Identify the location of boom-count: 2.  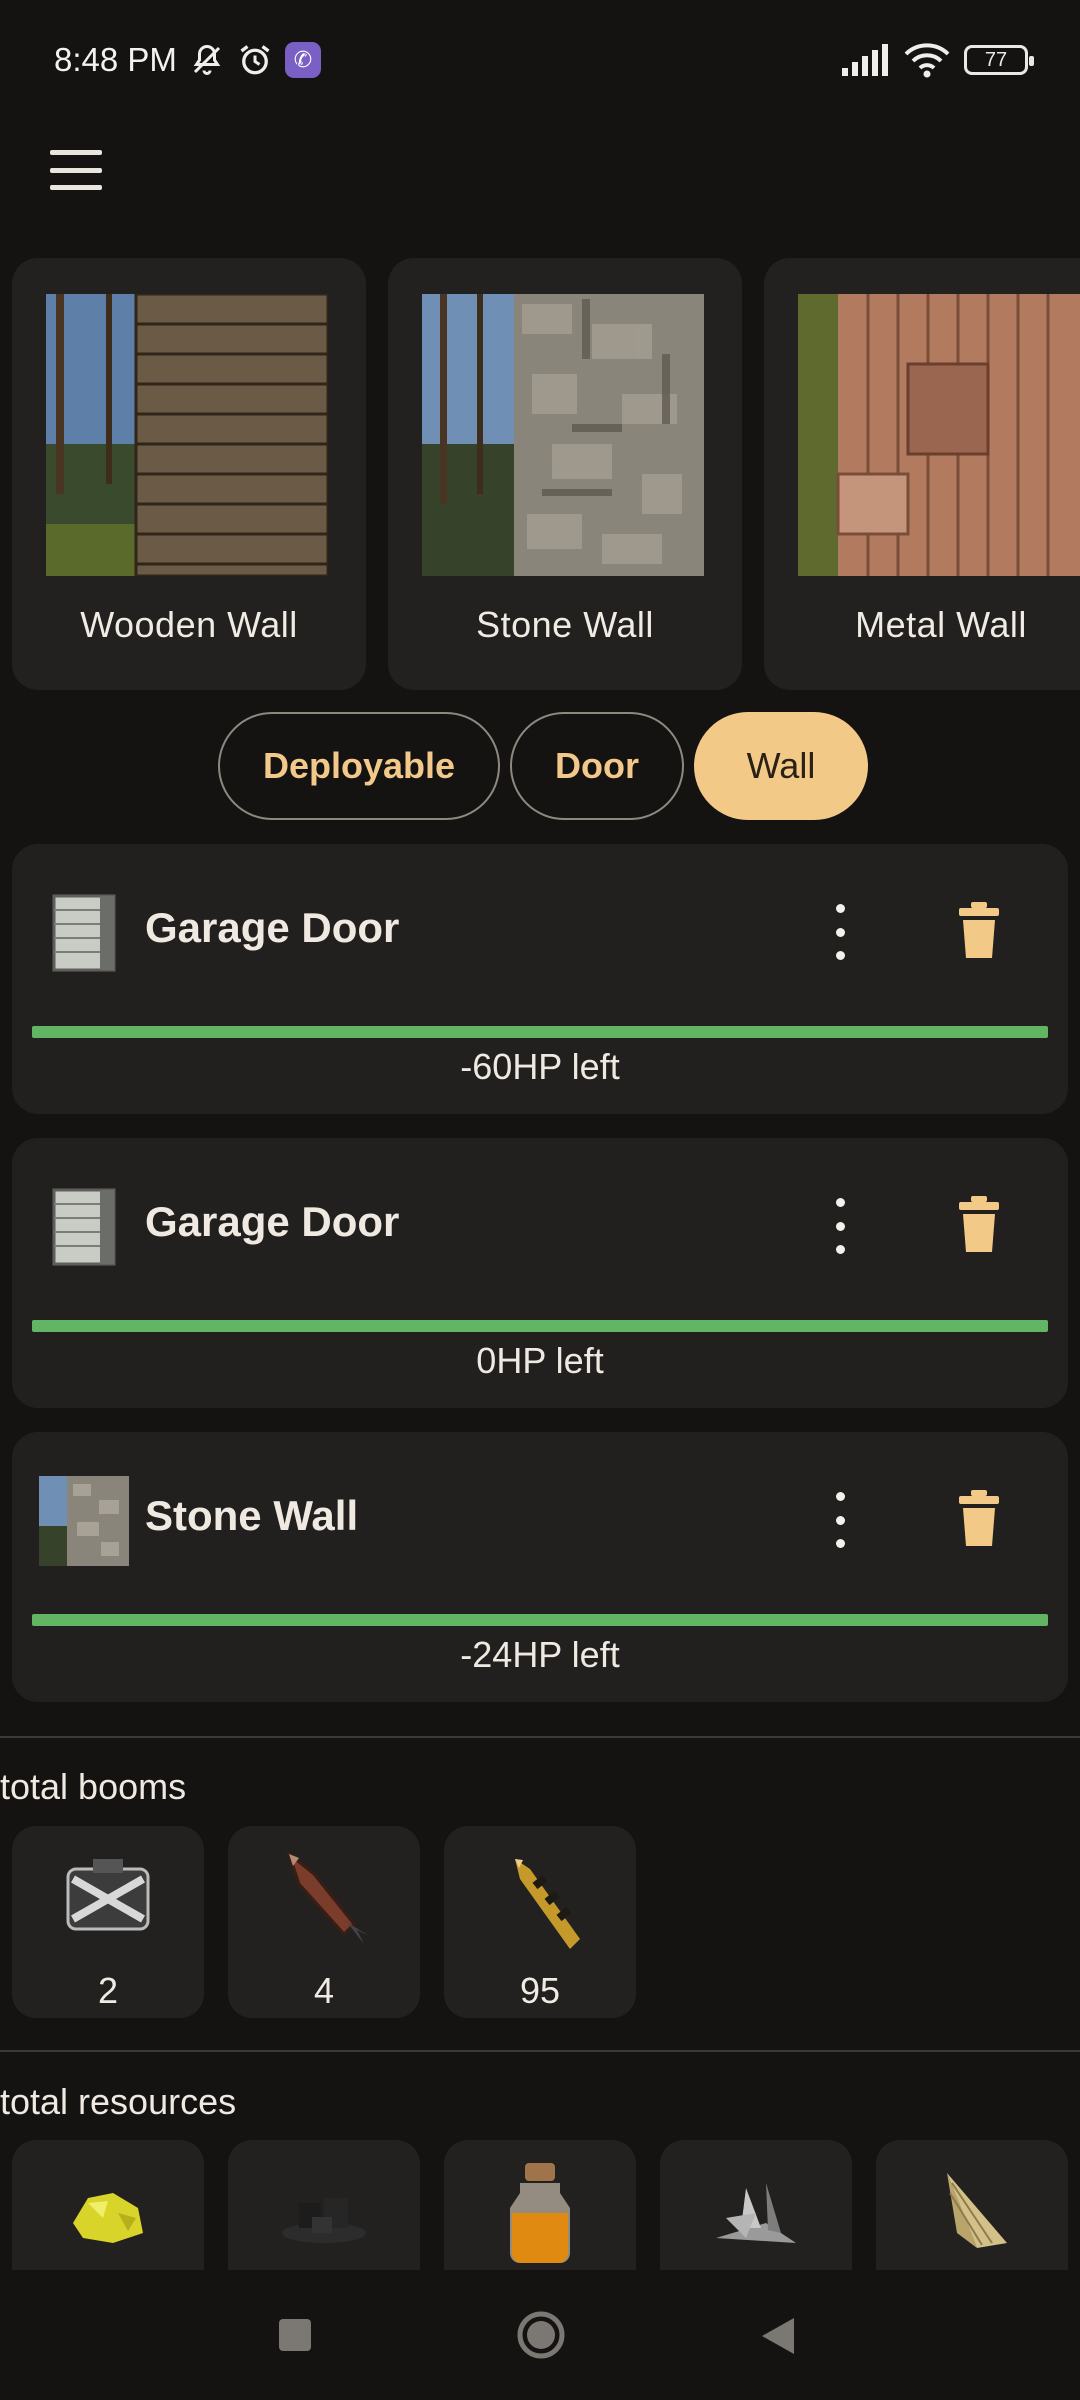
(108, 1990).